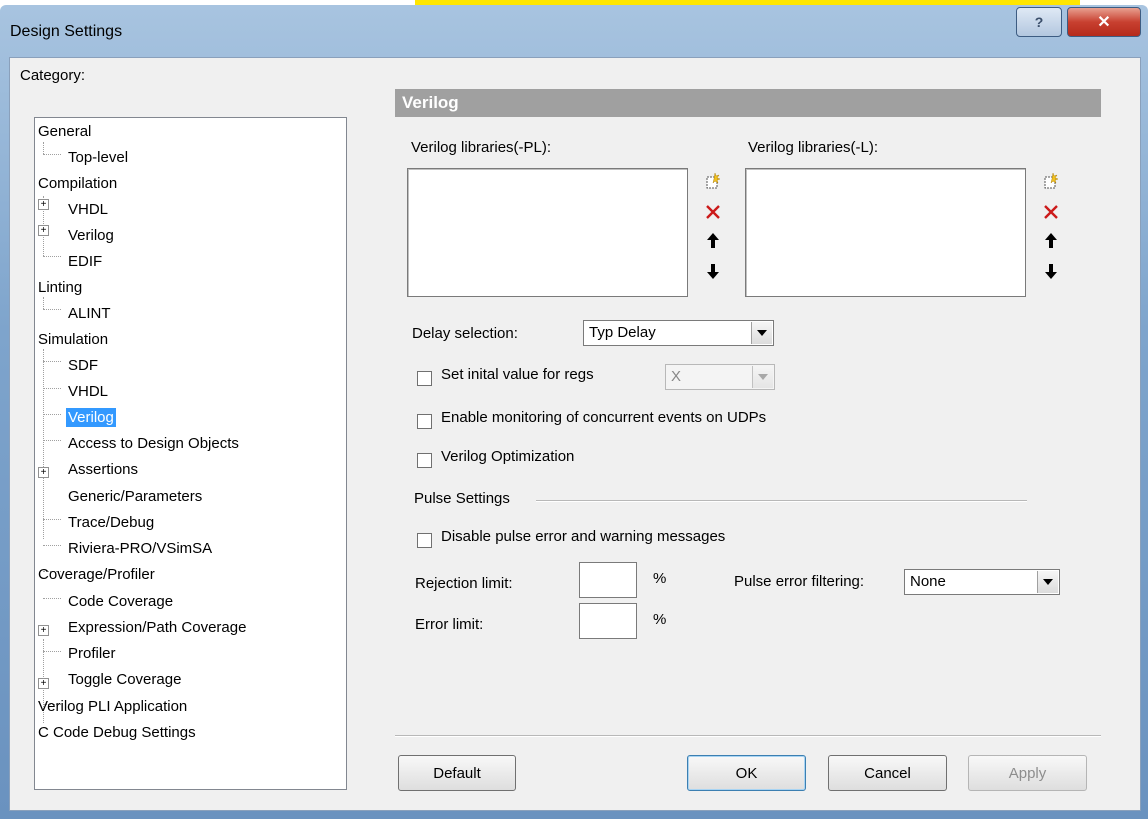  Describe the element at coordinates (660, 578) in the screenshot. I see `rejection-percent-label: %` at that location.